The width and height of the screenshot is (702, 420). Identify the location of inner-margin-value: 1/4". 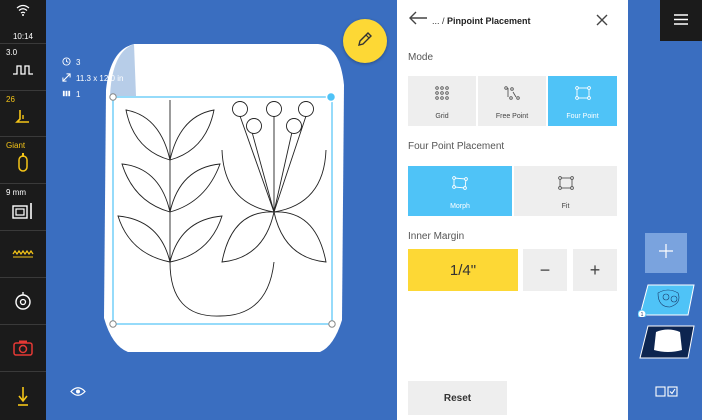
(463, 270).